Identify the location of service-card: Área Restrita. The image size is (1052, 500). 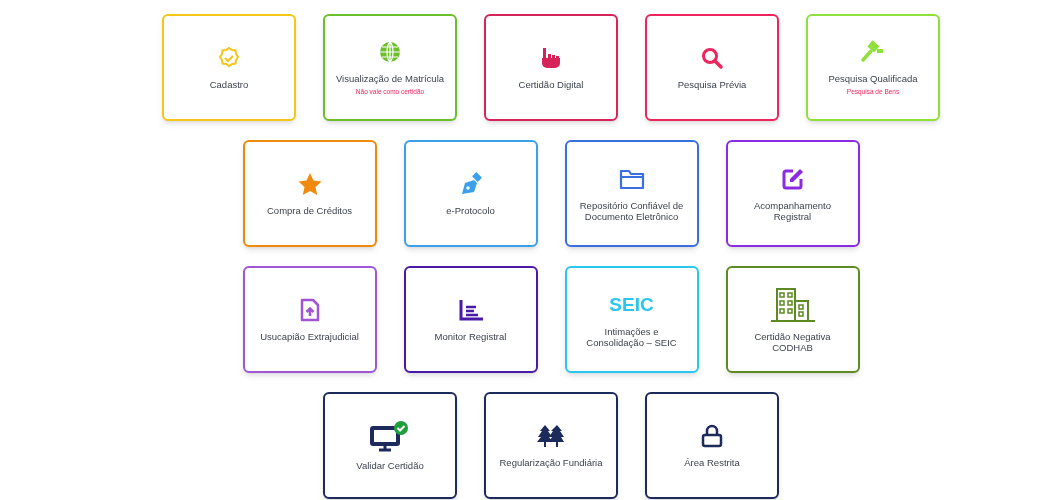
(712, 445).